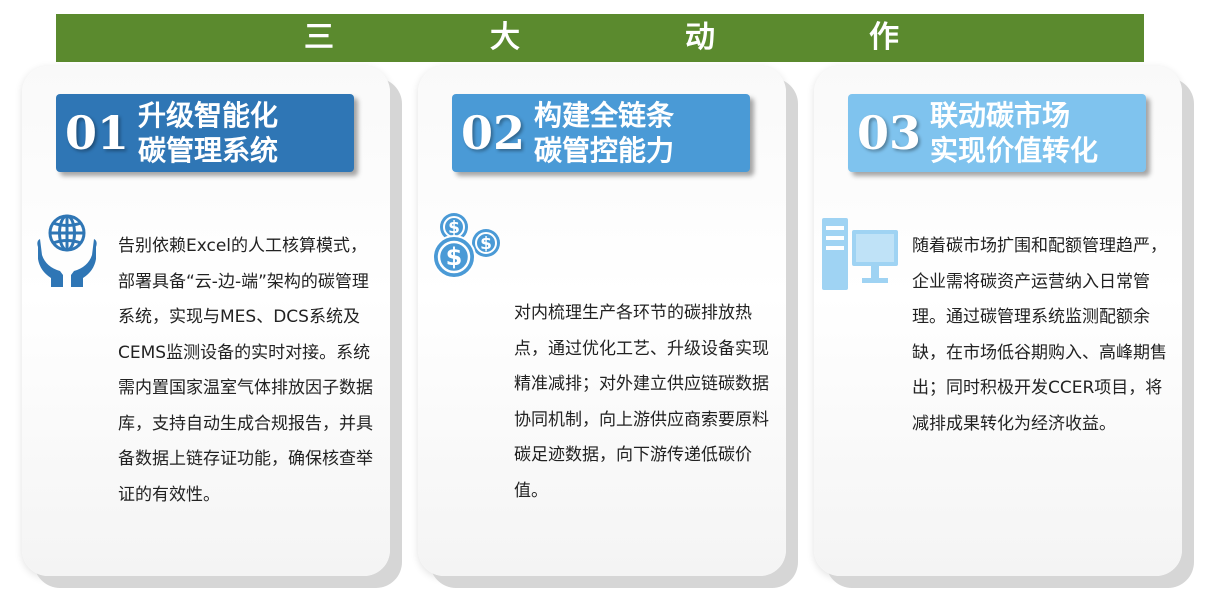 This screenshot has height=608, width=1218. Describe the element at coordinates (505, 37) in the screenshot. I see `banner-char: 大` at that location.